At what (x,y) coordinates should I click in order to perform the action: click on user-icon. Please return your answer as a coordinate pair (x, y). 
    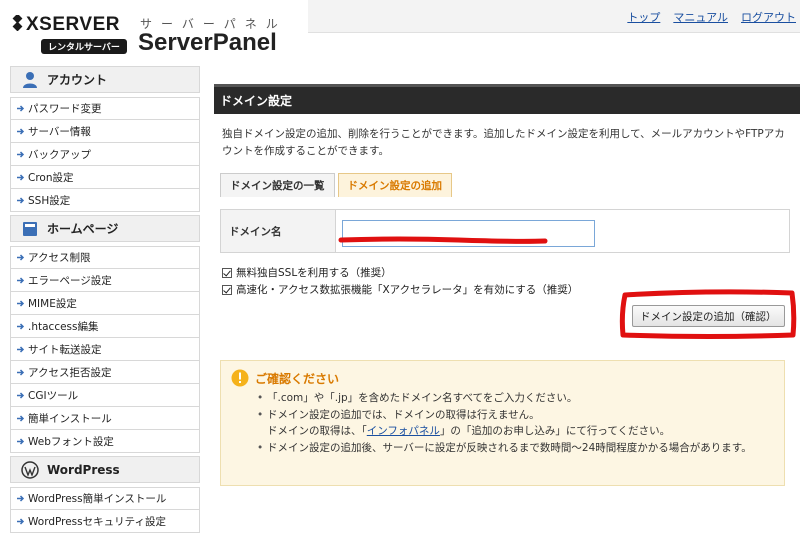
    Looking at the image, I should click on (30, 79).